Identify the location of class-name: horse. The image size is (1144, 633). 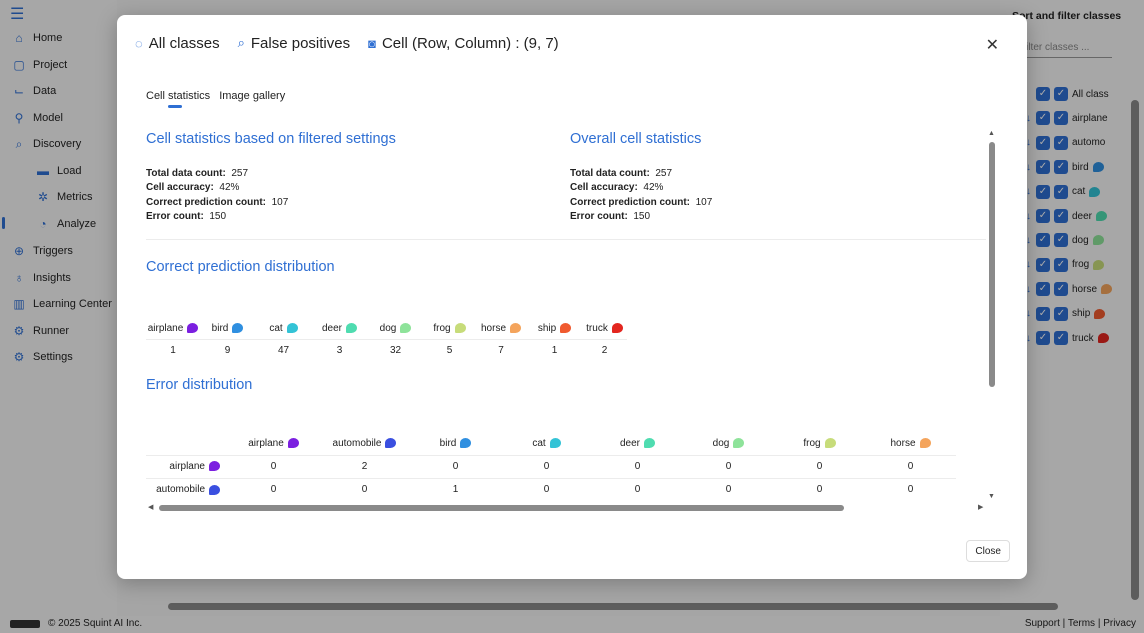
(493, 328).